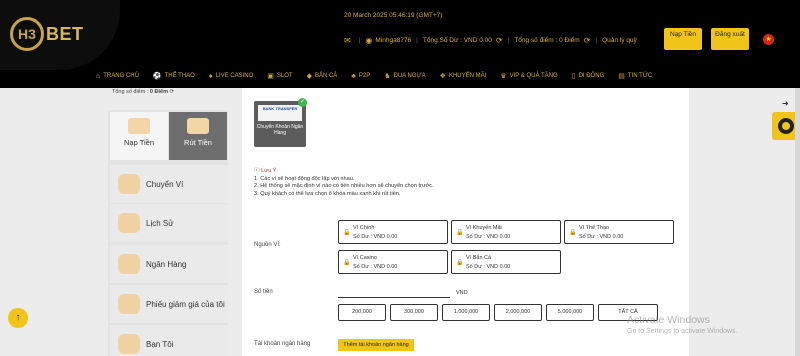 Image resolution: width=800 pixels, height=356 pixels. Describe the element at coordinates (266, 171) in the screenshot. I see `notice-title: ⓘ Lưu Ý:` at that location.